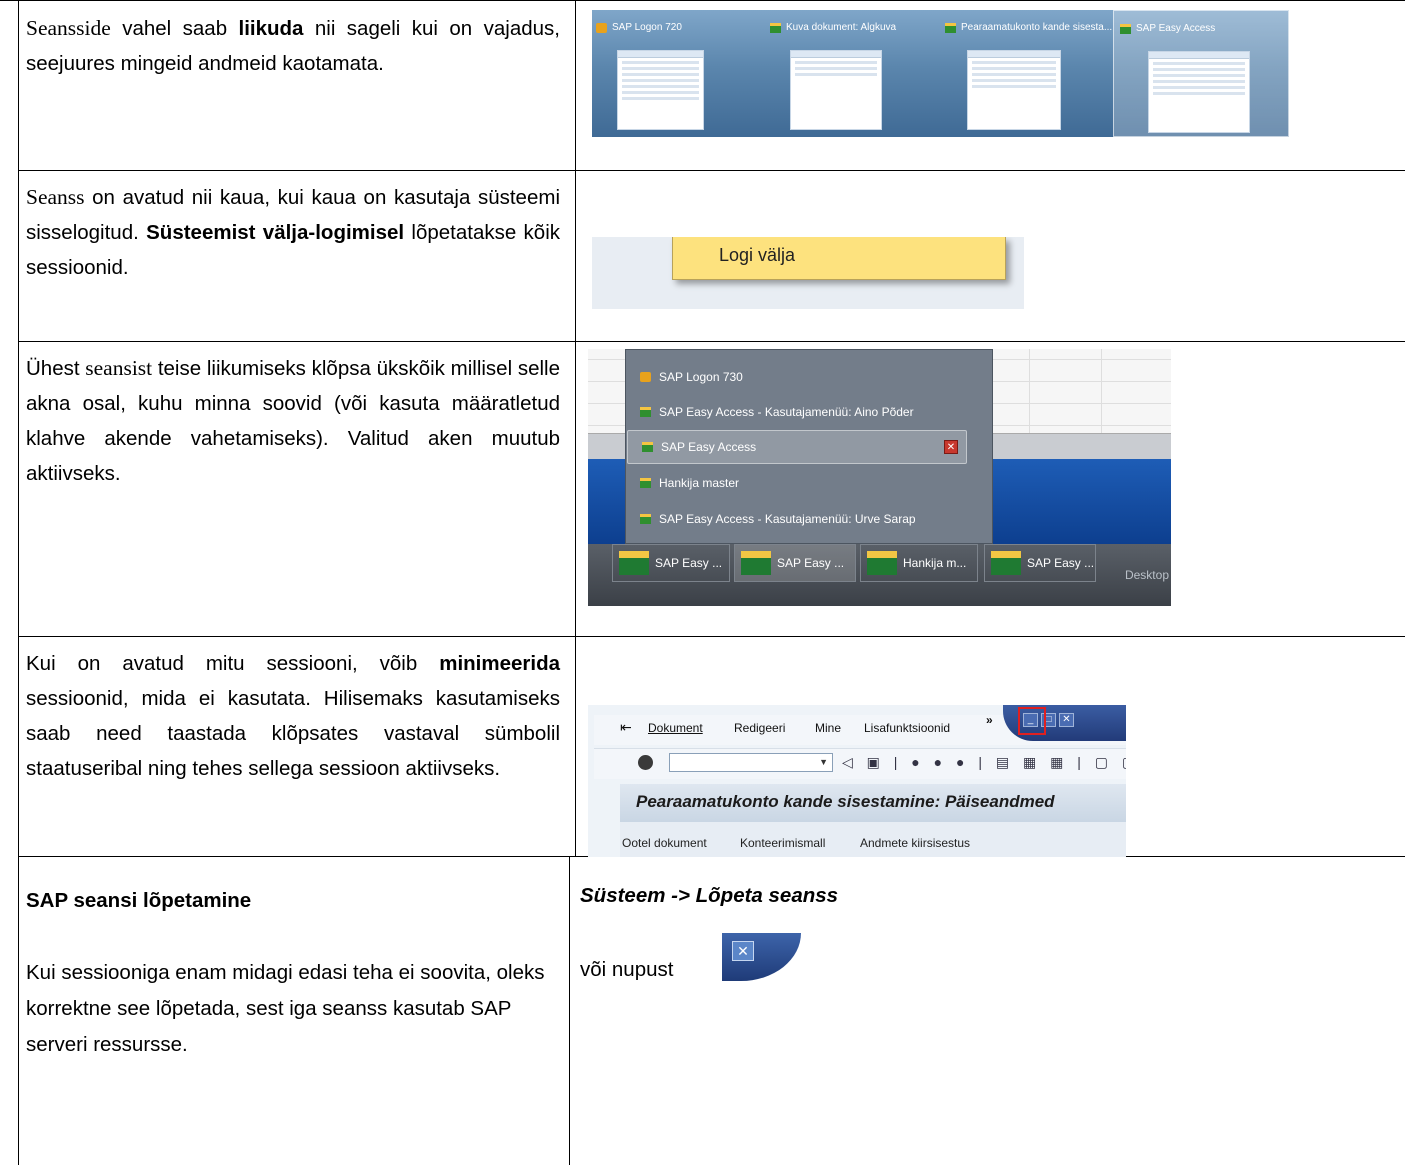 Image resolution: width=1405 pixels, height=1165 pixels. Describe the element at coordinates (989, 720) in the screenshot. I see `overflow-icon: »` at that location.